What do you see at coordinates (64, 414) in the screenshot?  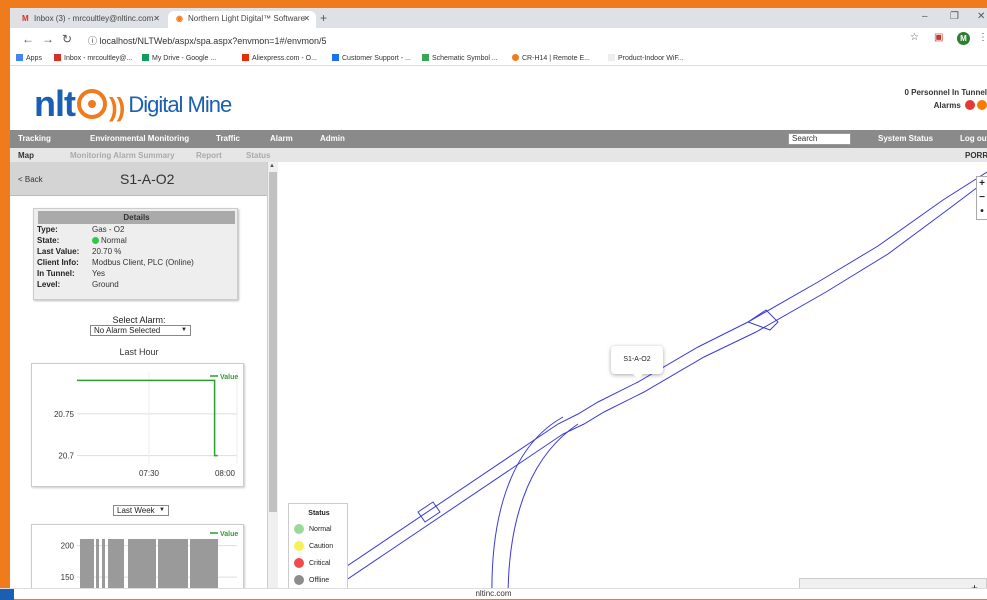 I see `y-tick-label: 20.75` at bounding box center [64, 414].